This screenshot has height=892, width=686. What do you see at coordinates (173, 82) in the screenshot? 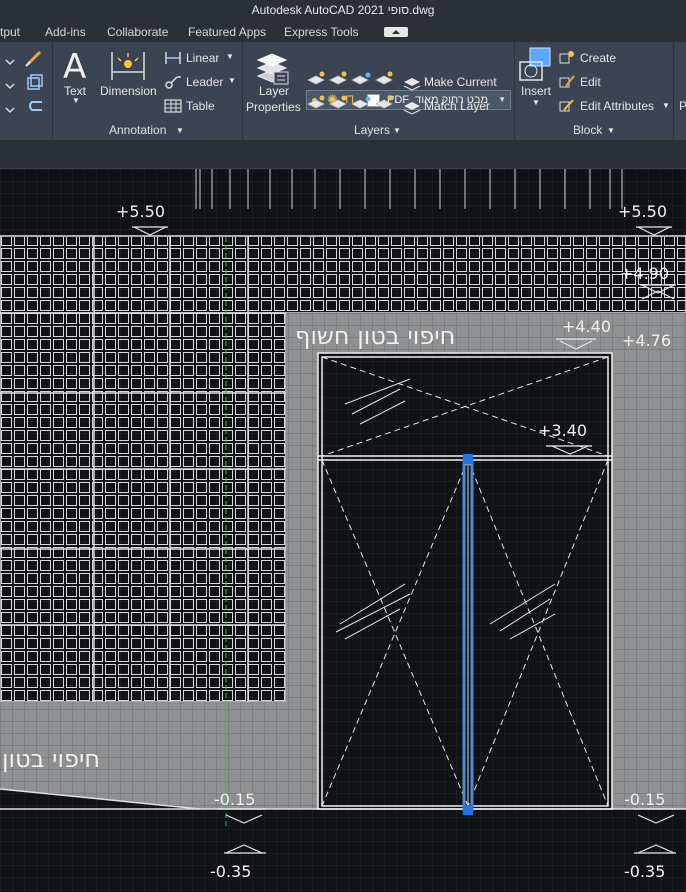
I see `leader-icon` at bounding box center [173, 82].